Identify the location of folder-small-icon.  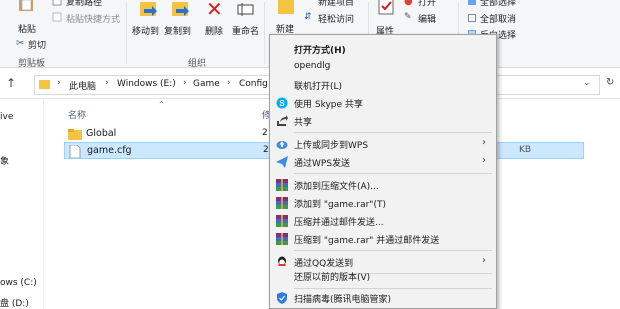
(44, 84).